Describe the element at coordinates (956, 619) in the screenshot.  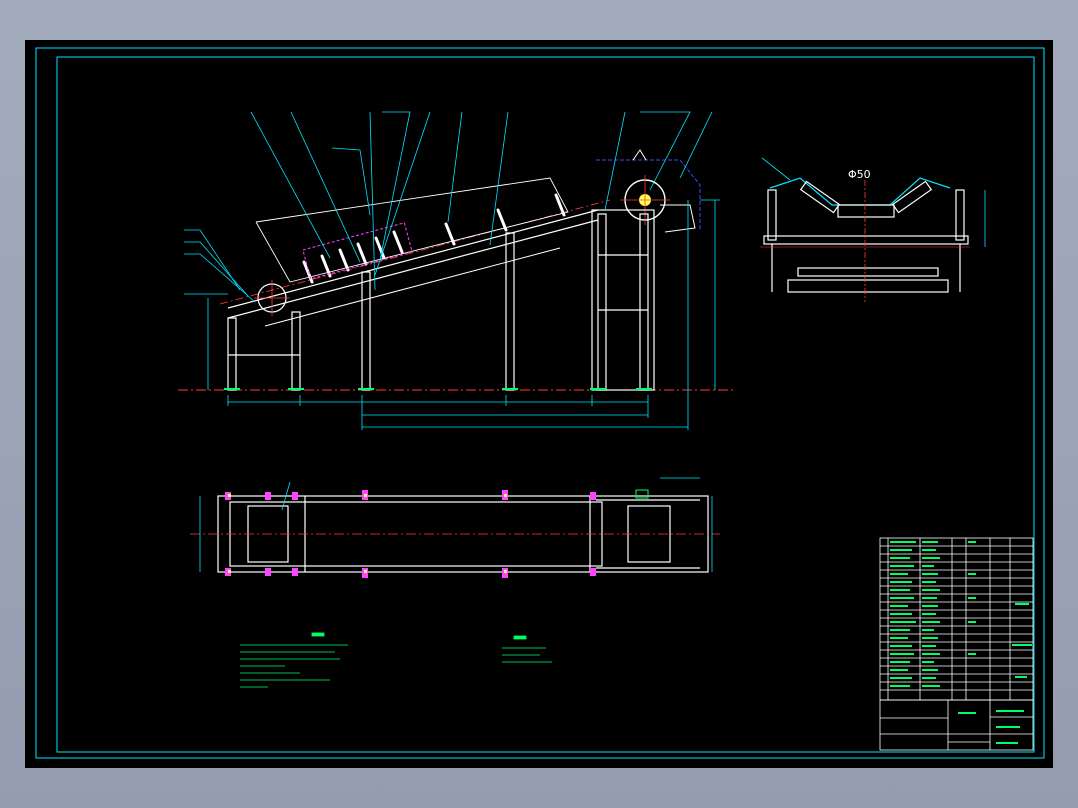
I see `parts-list-table` at that location.